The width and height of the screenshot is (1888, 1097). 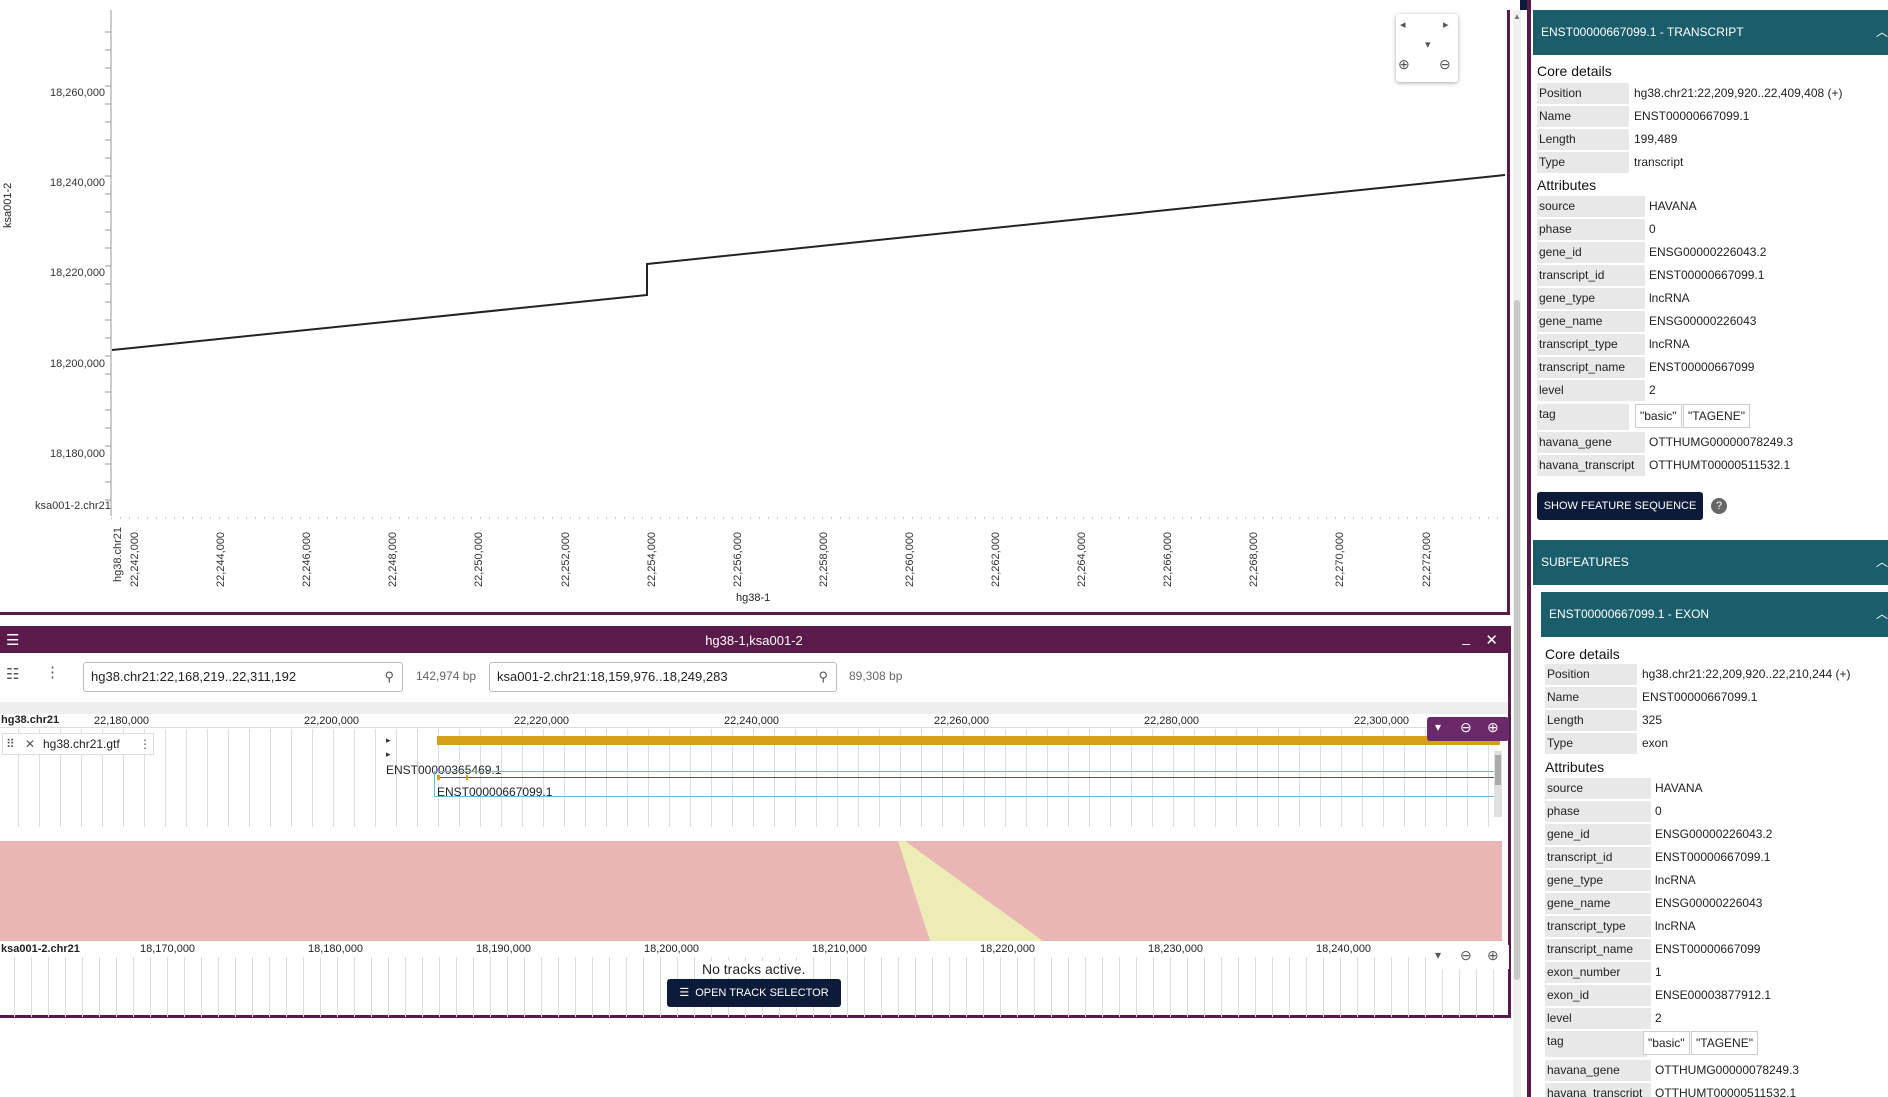 What do you see at coordinates (1712, 390) in the screenshot?
I see `attr-row: level 2` at bounding box center [1712, 390].